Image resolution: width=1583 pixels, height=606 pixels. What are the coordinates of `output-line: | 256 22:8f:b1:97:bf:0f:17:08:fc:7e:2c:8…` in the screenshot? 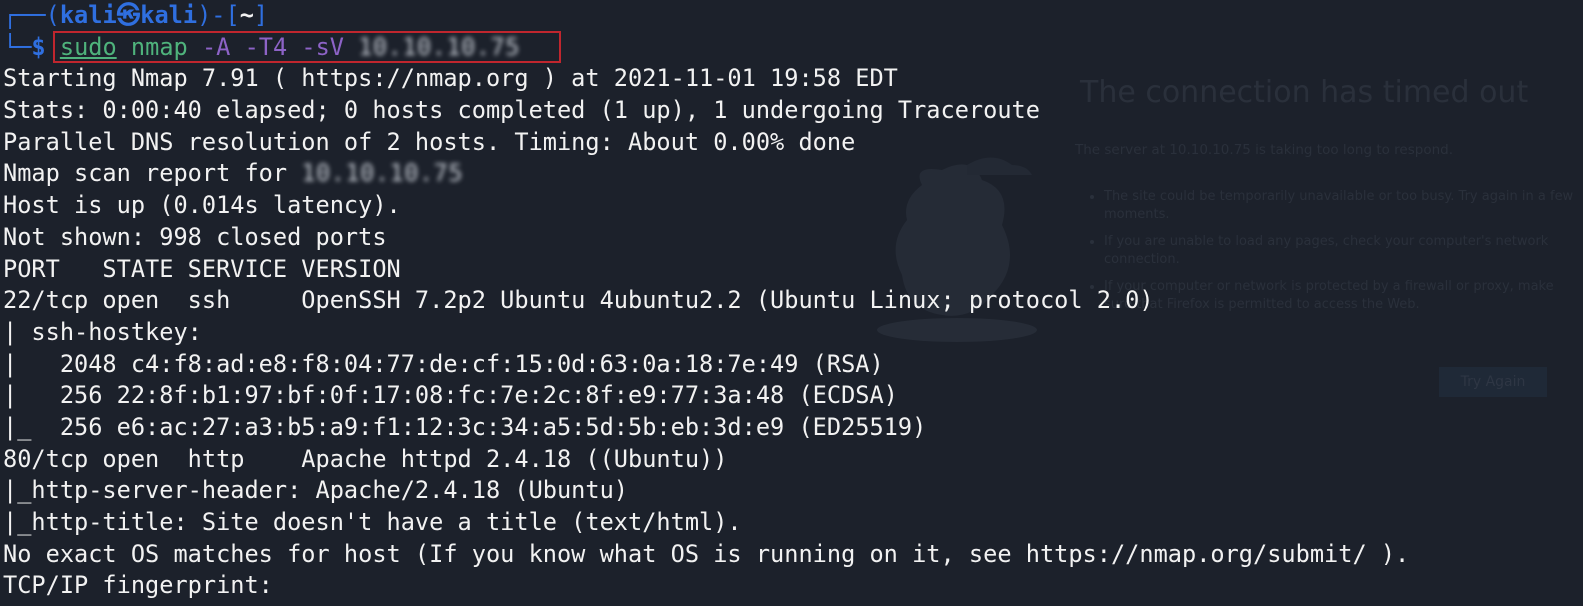 It's located at (450, 395).